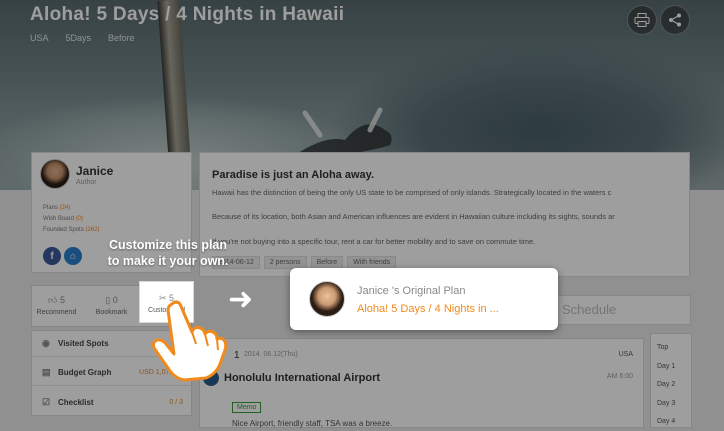 Image resolution: width=724 pixels, height=431 pixels. Describe the element at coordinates (327, 299) in the screenshot. I see `owner-avatar` at that location.